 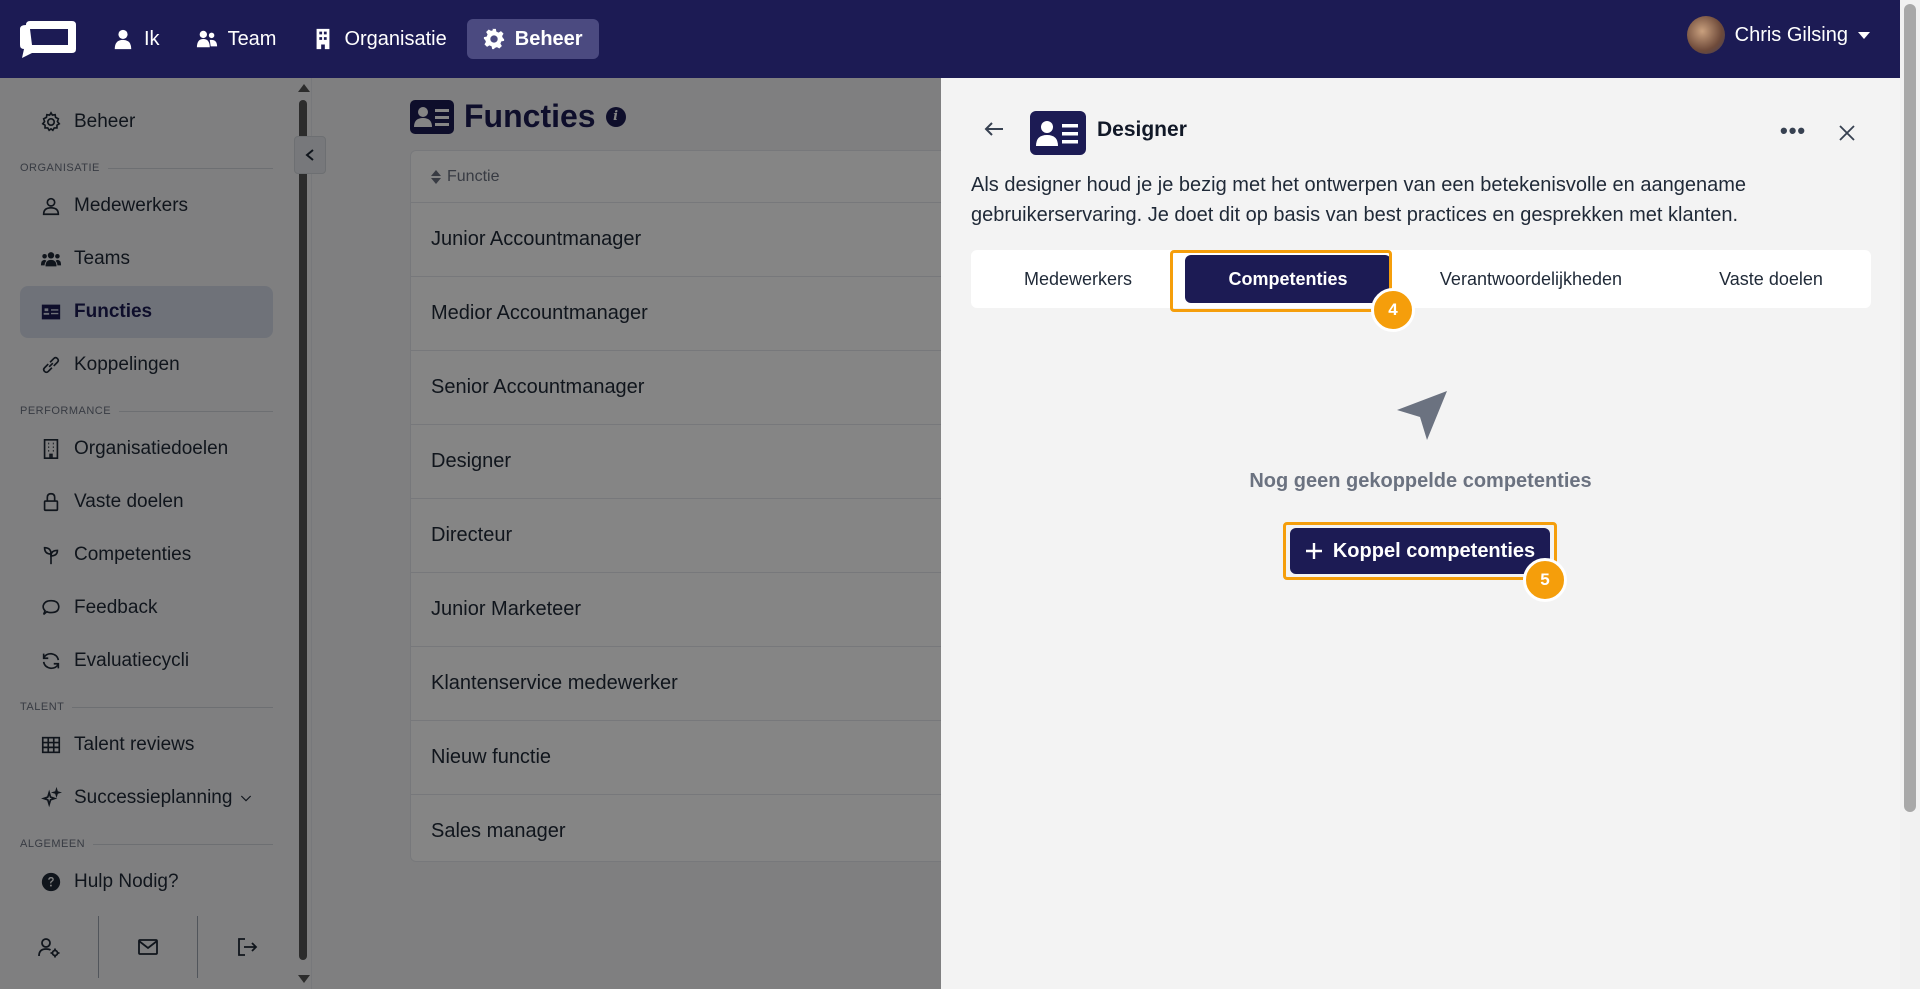 I want to click on nav-organisatie: Organisatie, so click(x=379, y=39).